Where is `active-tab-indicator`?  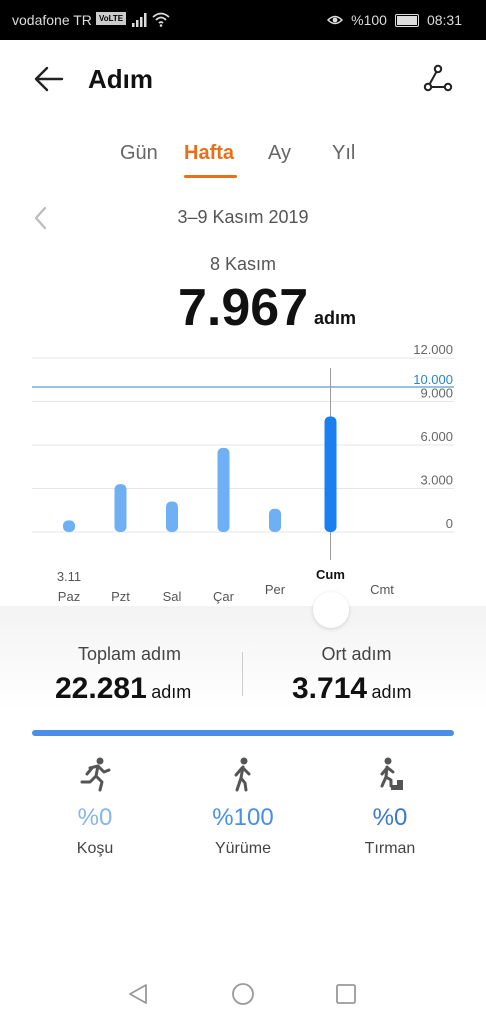 active-tab-indicator is located at coordinates (210, 176).